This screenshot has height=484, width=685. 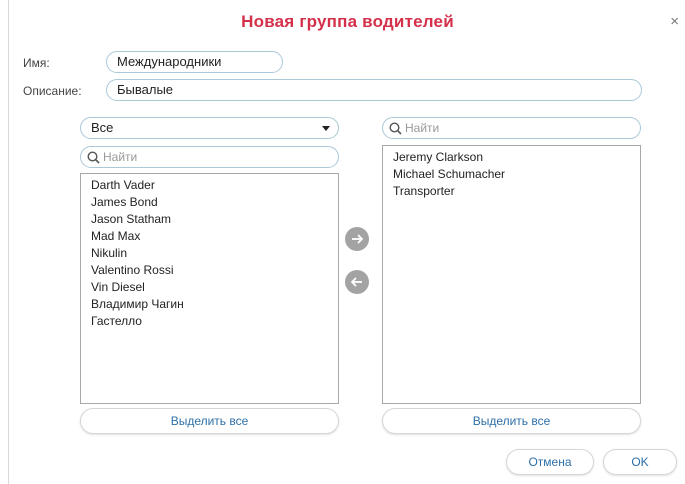 I want to click on left-search-placeholder: Найти, so click(x=120, y=157).